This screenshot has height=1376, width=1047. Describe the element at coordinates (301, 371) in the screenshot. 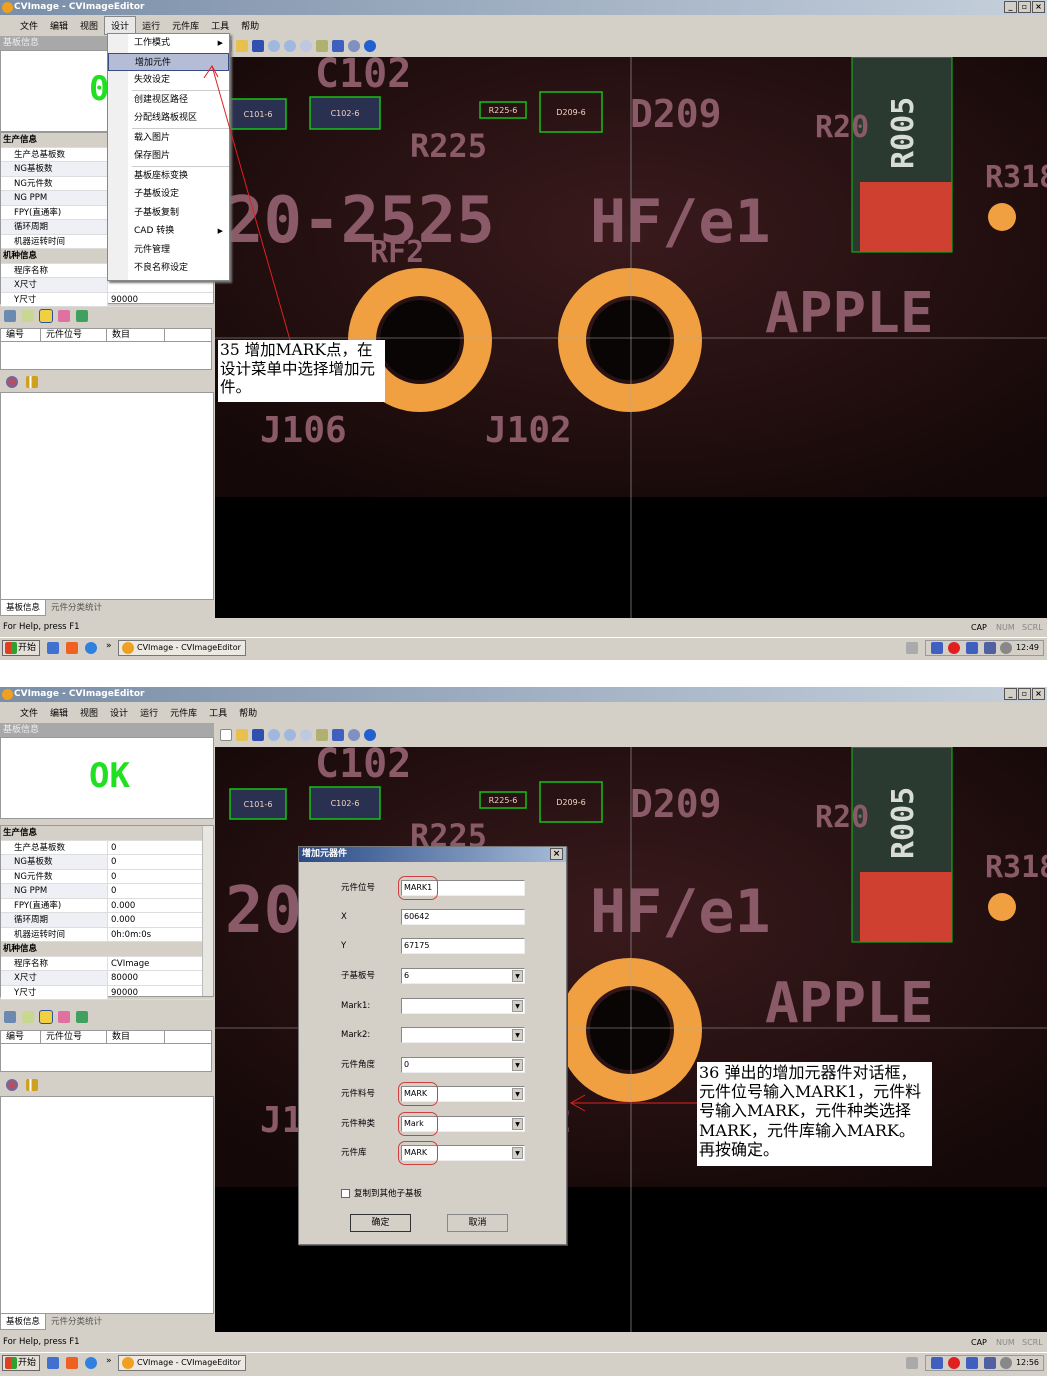

I see `annotation-note: 35 增加MARK点，在设计菜单中选择增加元件。` at that location.